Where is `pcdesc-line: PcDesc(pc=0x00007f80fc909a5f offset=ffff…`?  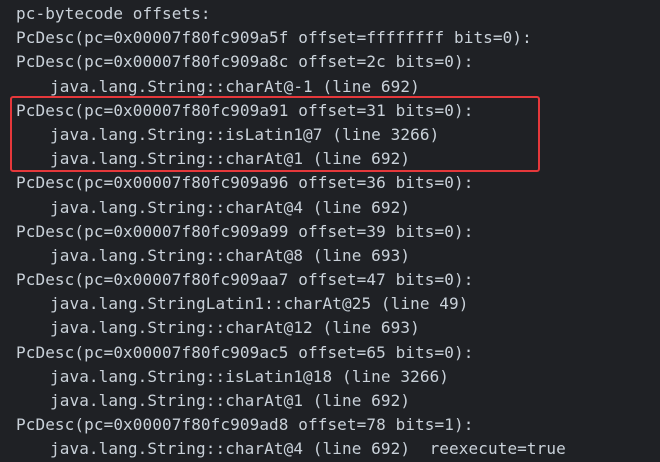 pcdesc-line: PcDesc(pc=0x00007f80fc909a5f offset=ffff… is located at coordinates (274, 38).